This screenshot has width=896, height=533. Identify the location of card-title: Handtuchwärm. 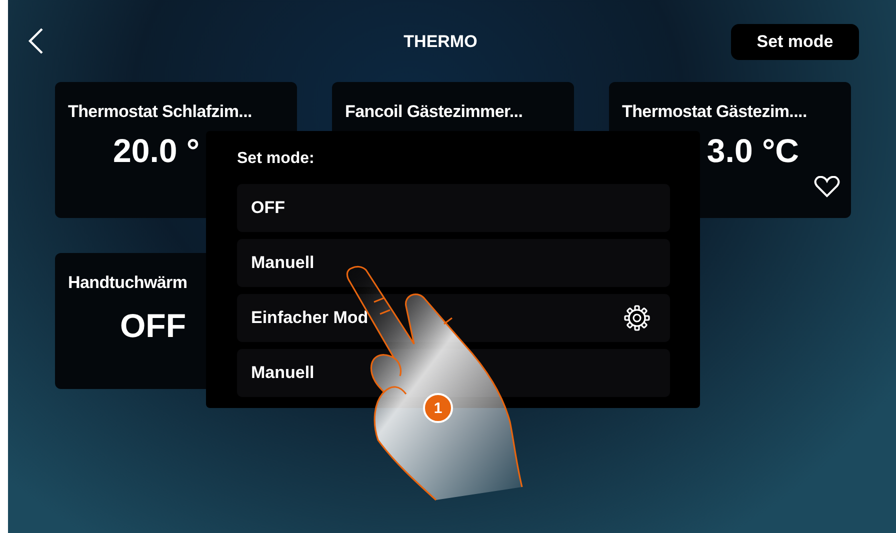
(128, 283).